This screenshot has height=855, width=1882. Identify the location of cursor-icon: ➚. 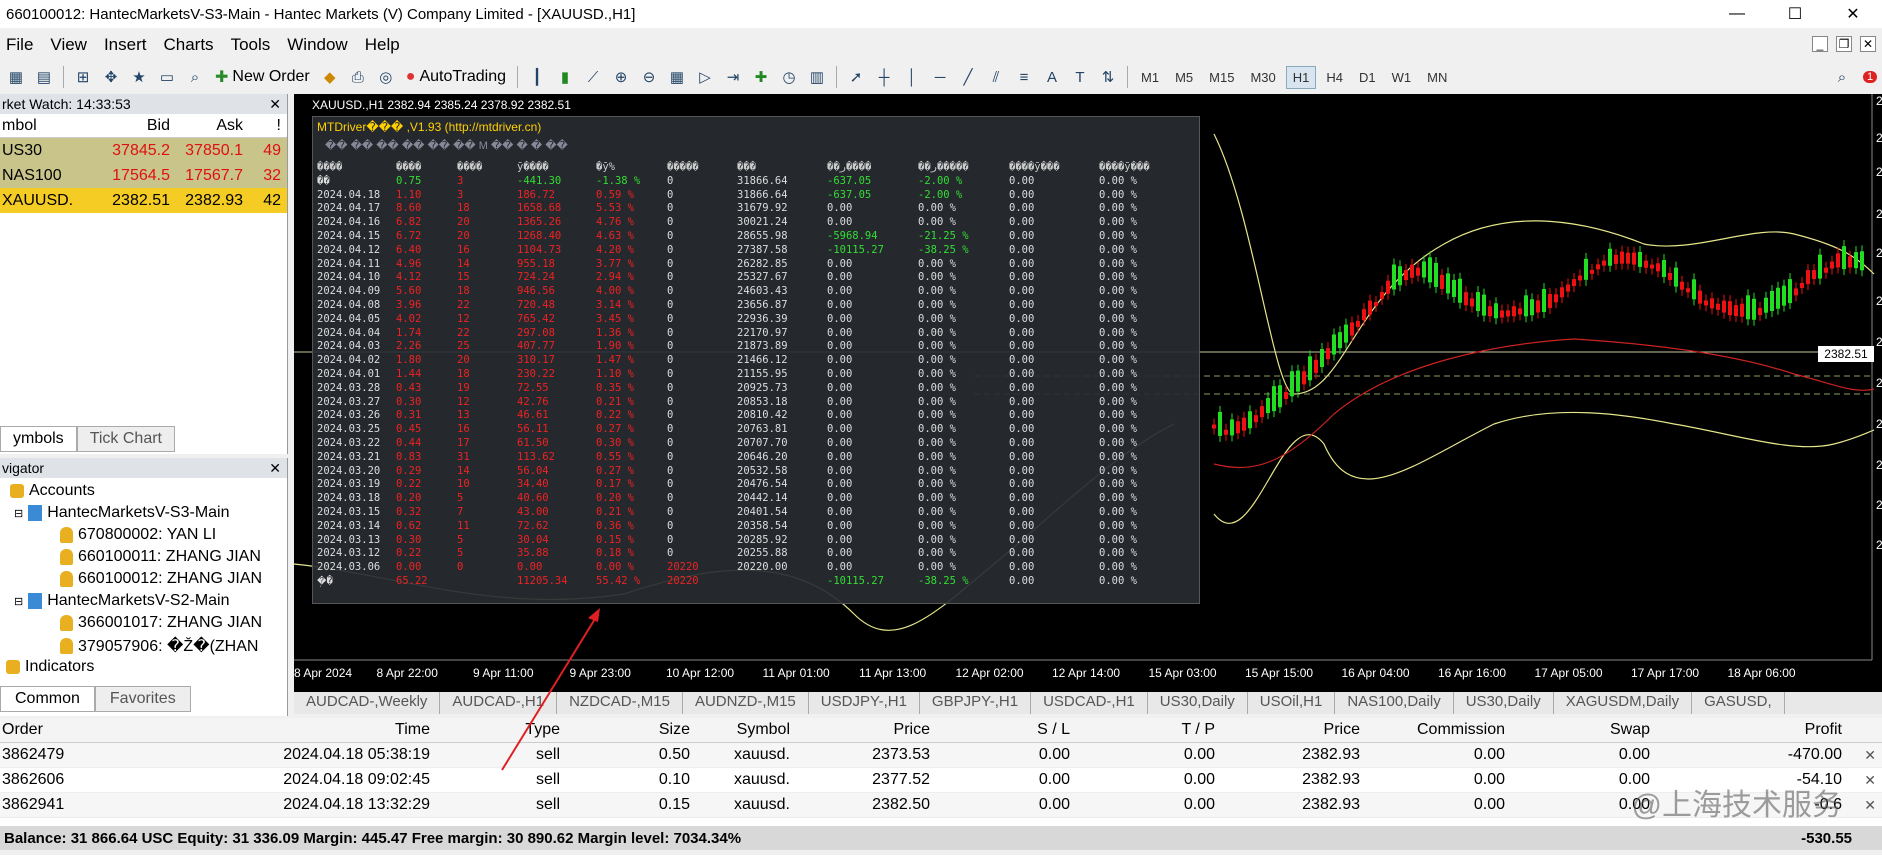
(856, 77).